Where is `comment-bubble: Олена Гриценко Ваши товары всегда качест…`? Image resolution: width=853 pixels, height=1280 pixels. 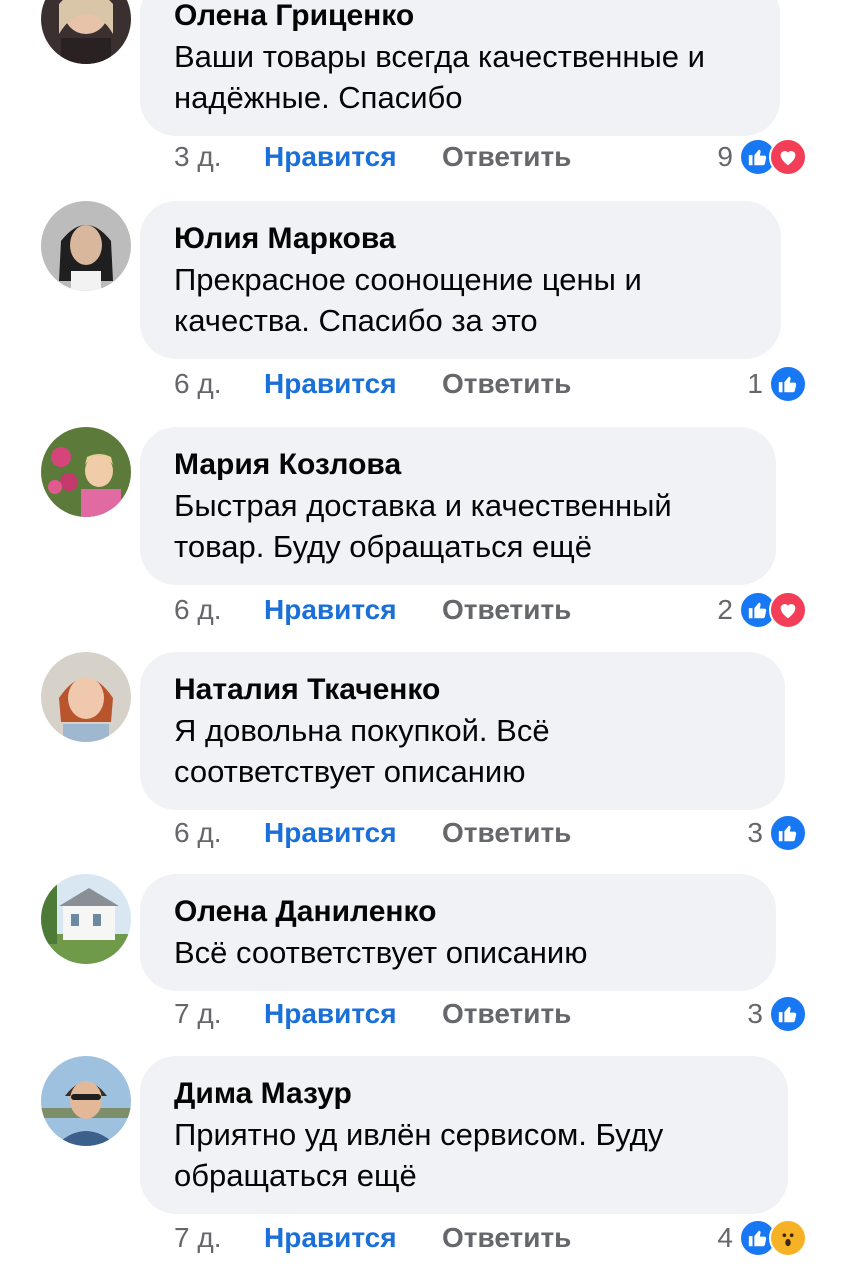 comment-bubble: Олена Гриценко Ваши товары всегда качест… is located at coordinates (460, 68).